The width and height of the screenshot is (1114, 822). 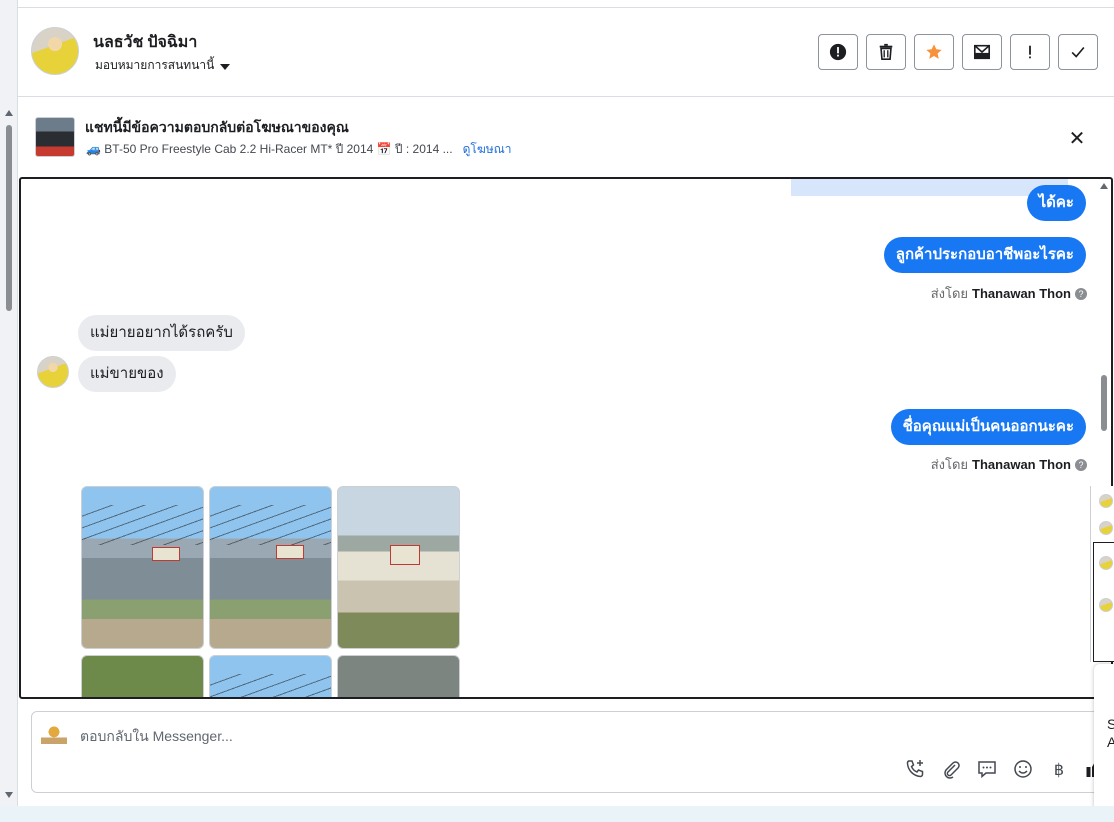 I want to click on saved-reply-icon, so click(x=987, y=770).